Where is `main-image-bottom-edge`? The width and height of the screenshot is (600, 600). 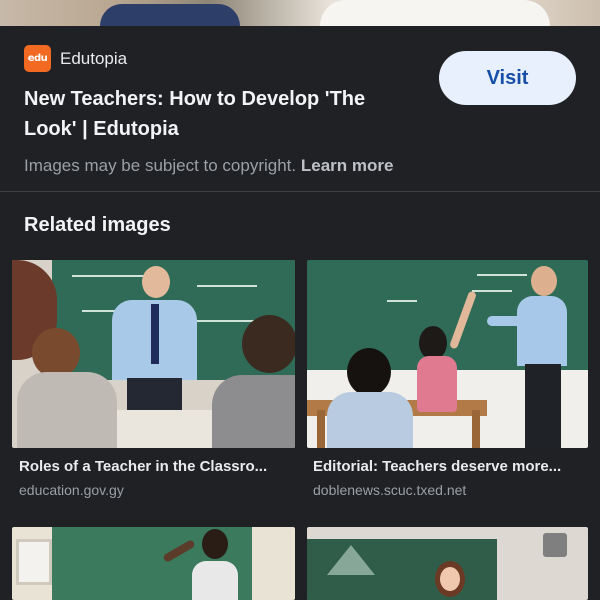 main-image-bottom-edge is located at coordinates (300, 13).